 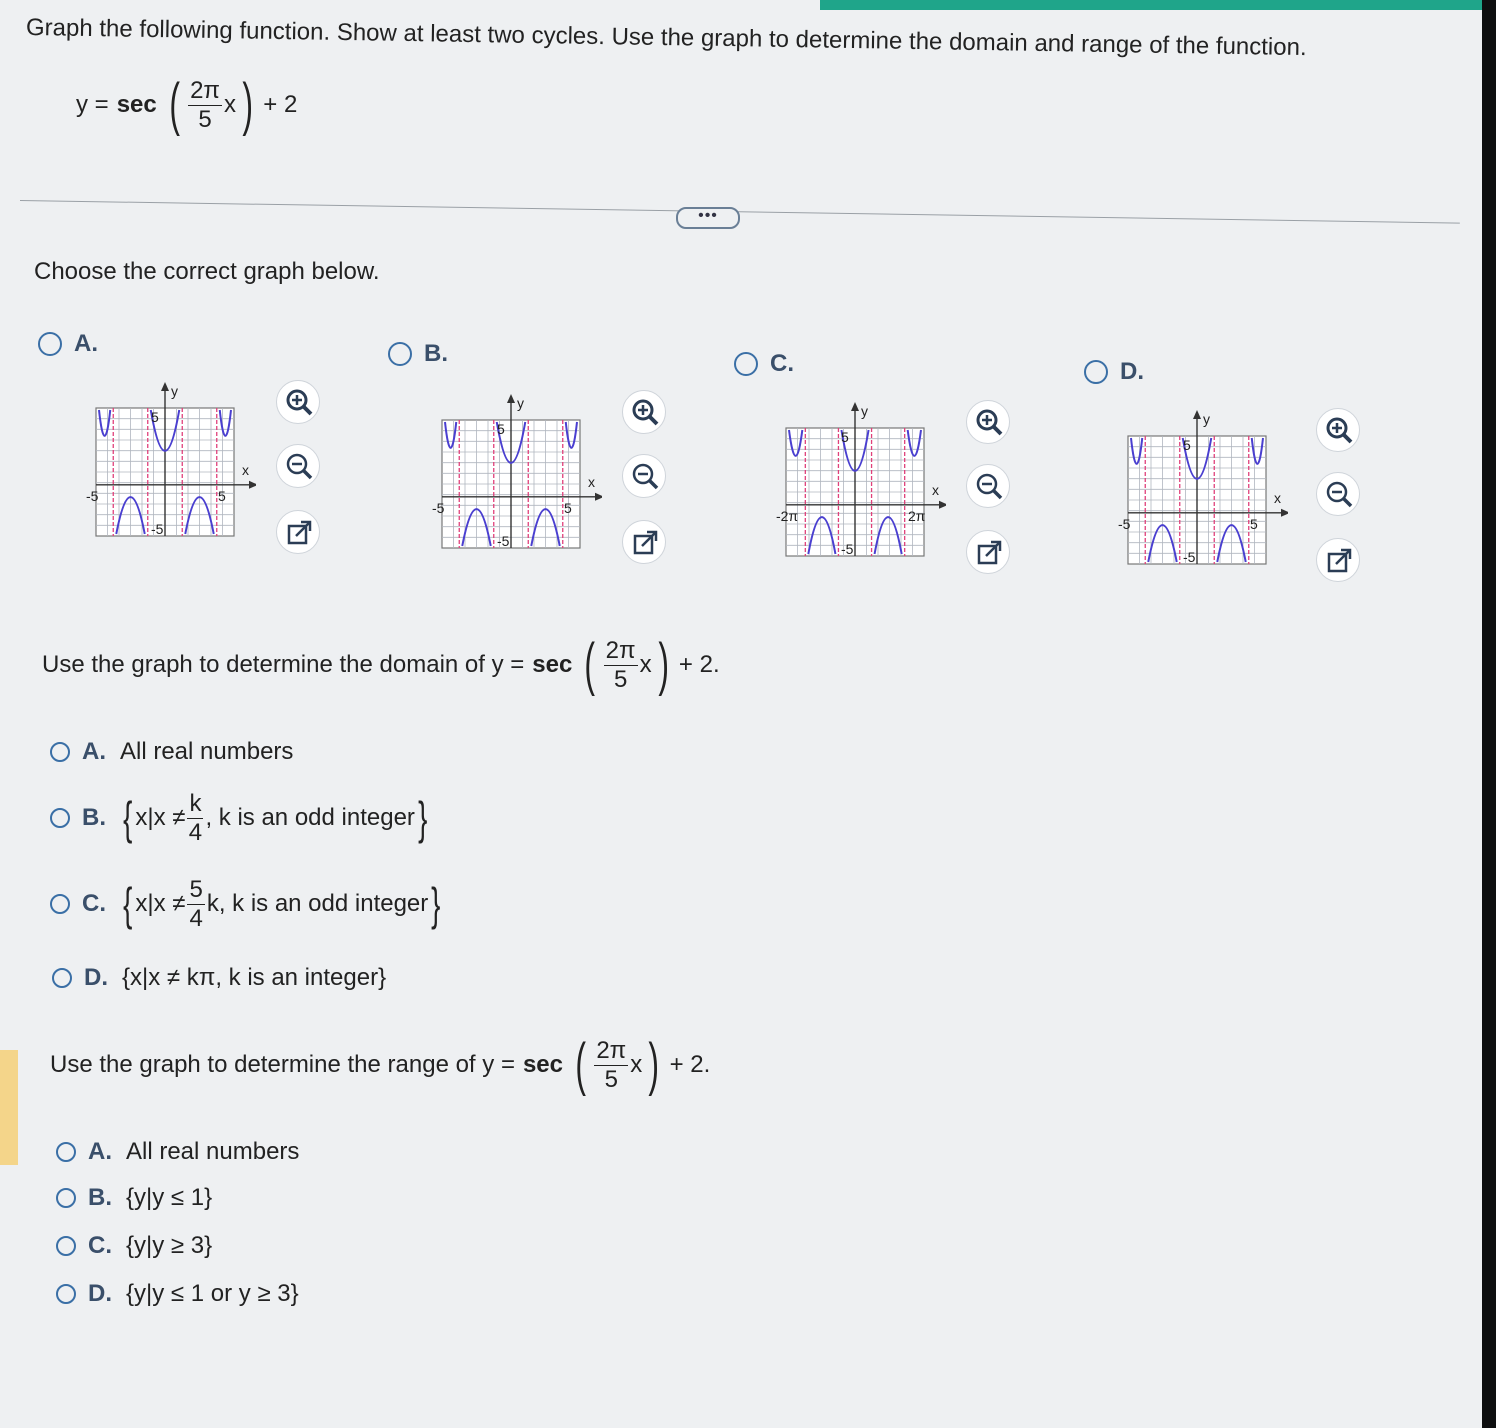 I want to click on domain-question-var: x, so click(x=645, y=664).